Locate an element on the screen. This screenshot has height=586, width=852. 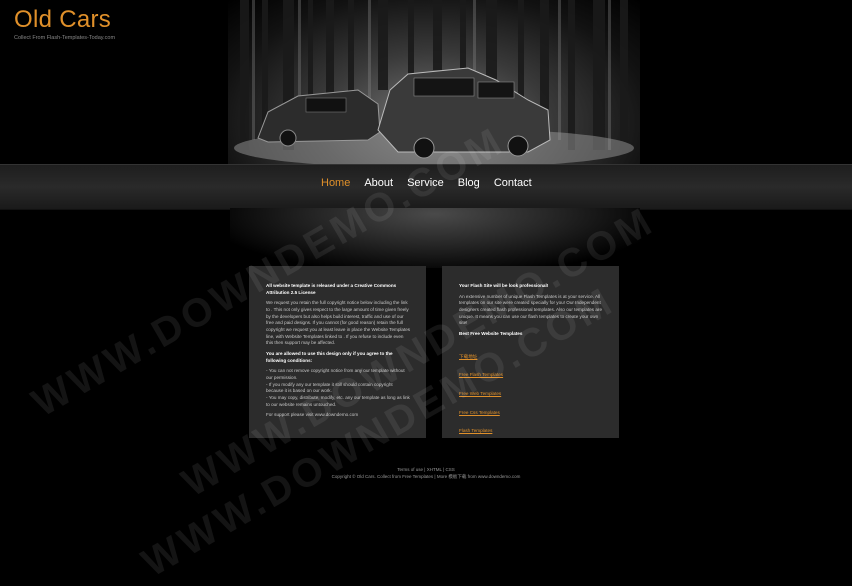
hero-image is located at coordinates (434, 82).